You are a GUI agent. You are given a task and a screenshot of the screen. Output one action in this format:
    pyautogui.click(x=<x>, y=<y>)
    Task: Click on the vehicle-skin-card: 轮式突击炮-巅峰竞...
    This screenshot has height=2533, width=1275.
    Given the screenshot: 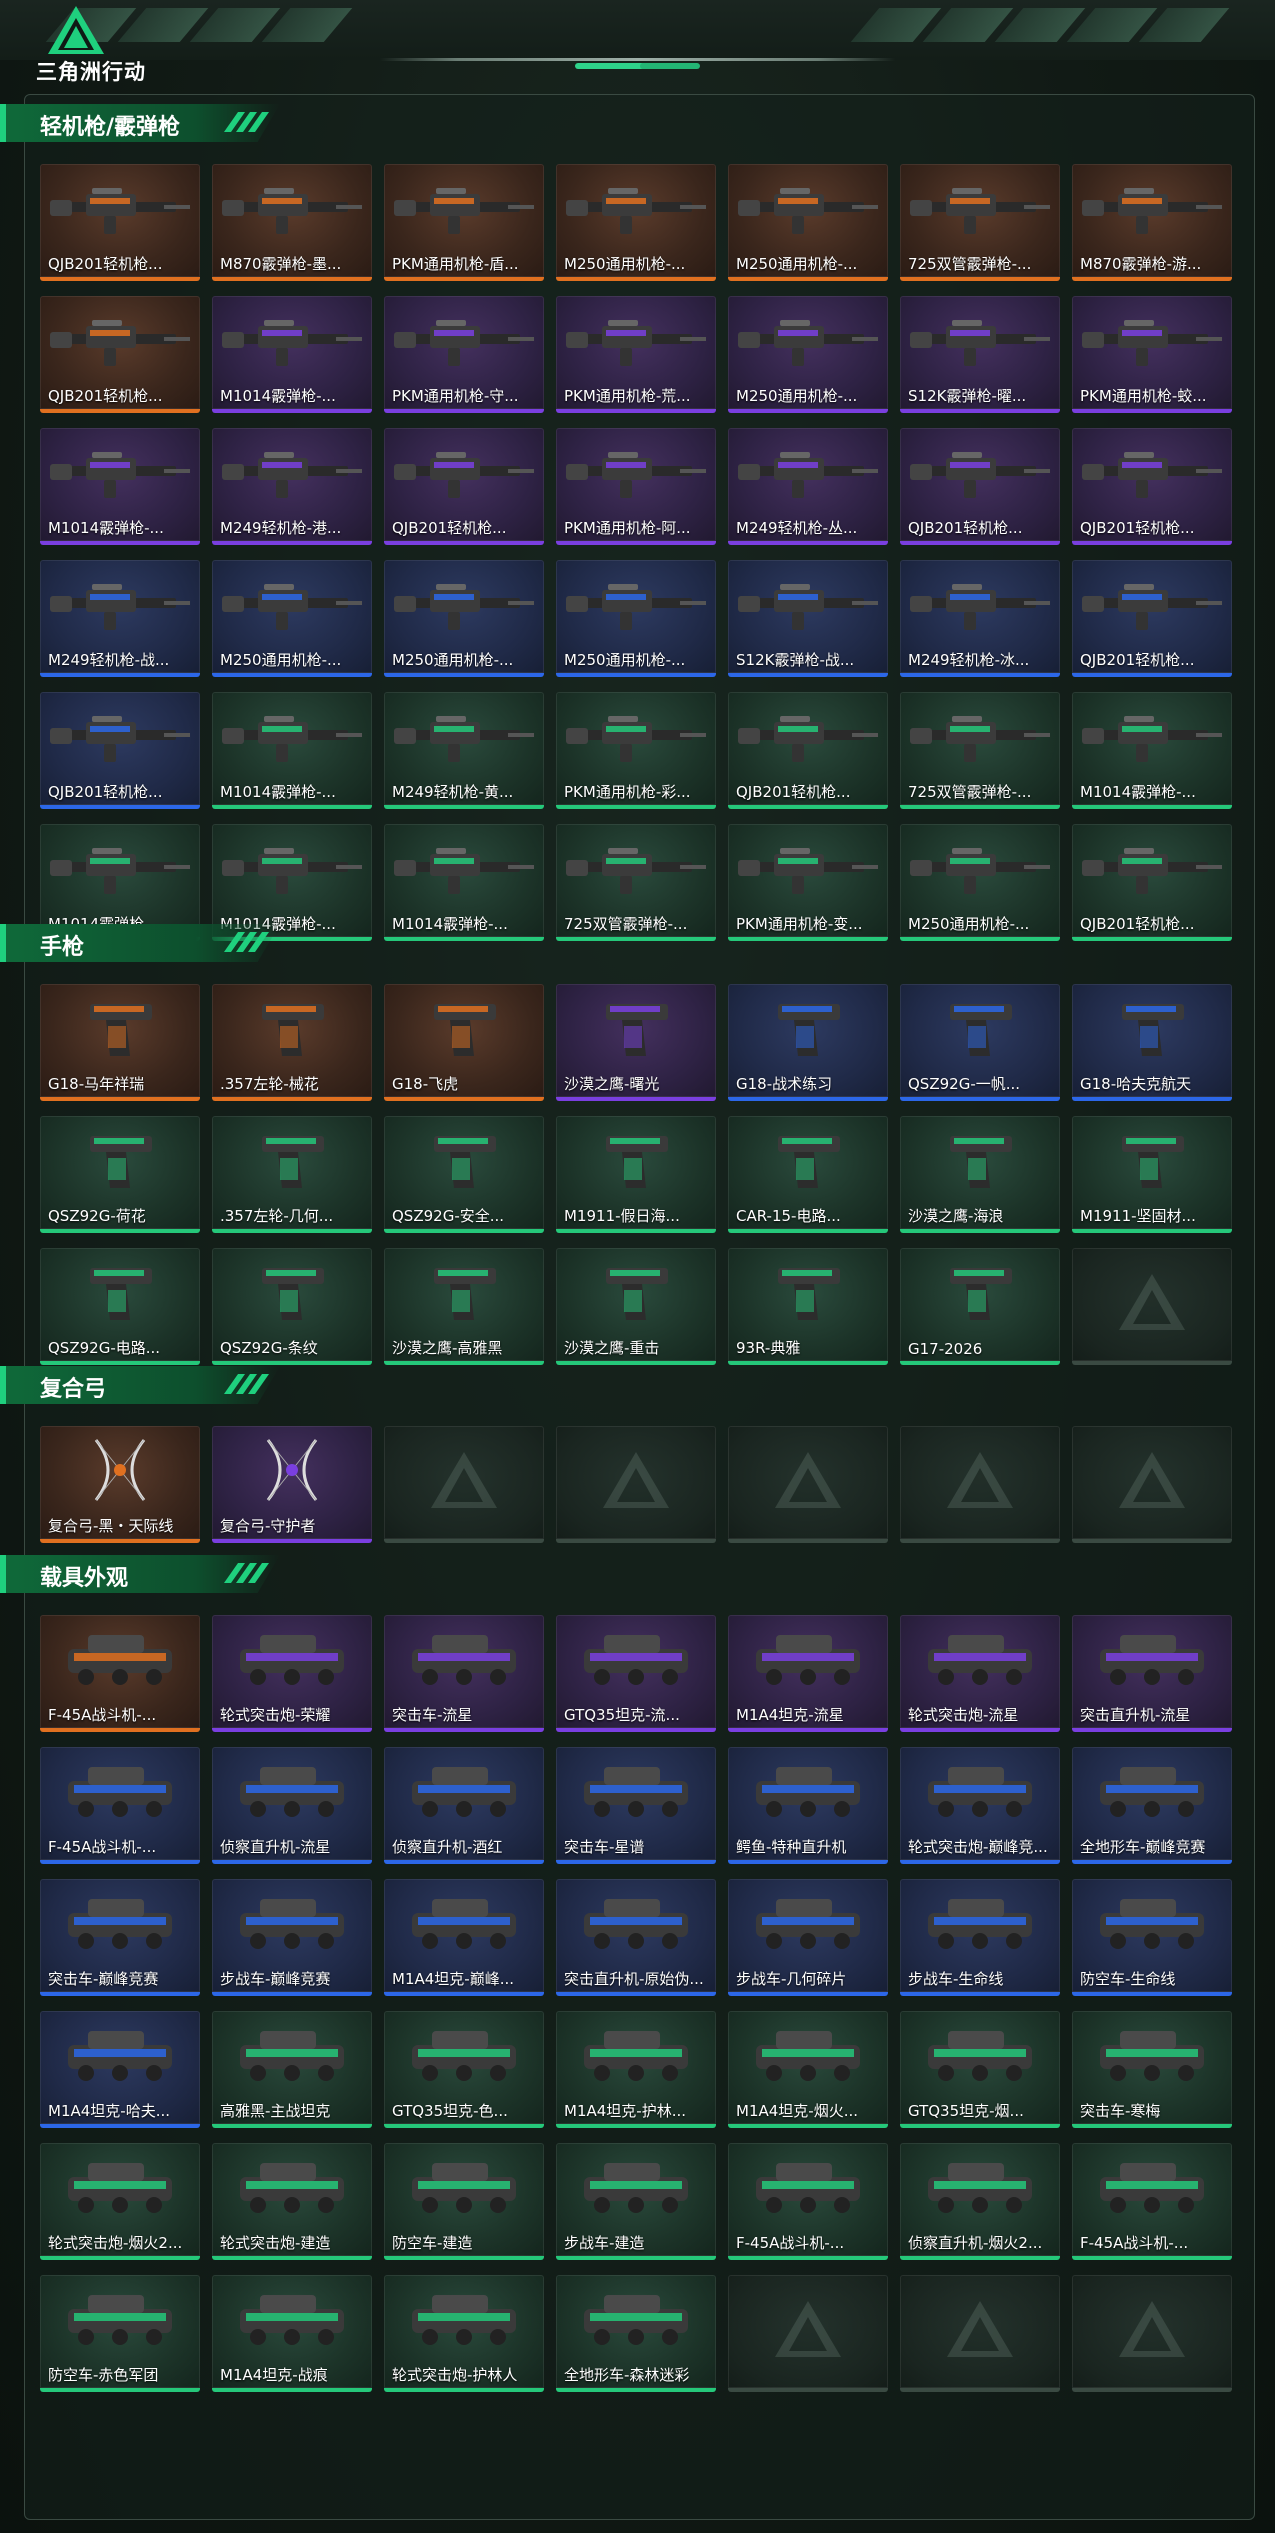 What is the action you would take?
    pyautogui.click(x=980, y=1805)
    